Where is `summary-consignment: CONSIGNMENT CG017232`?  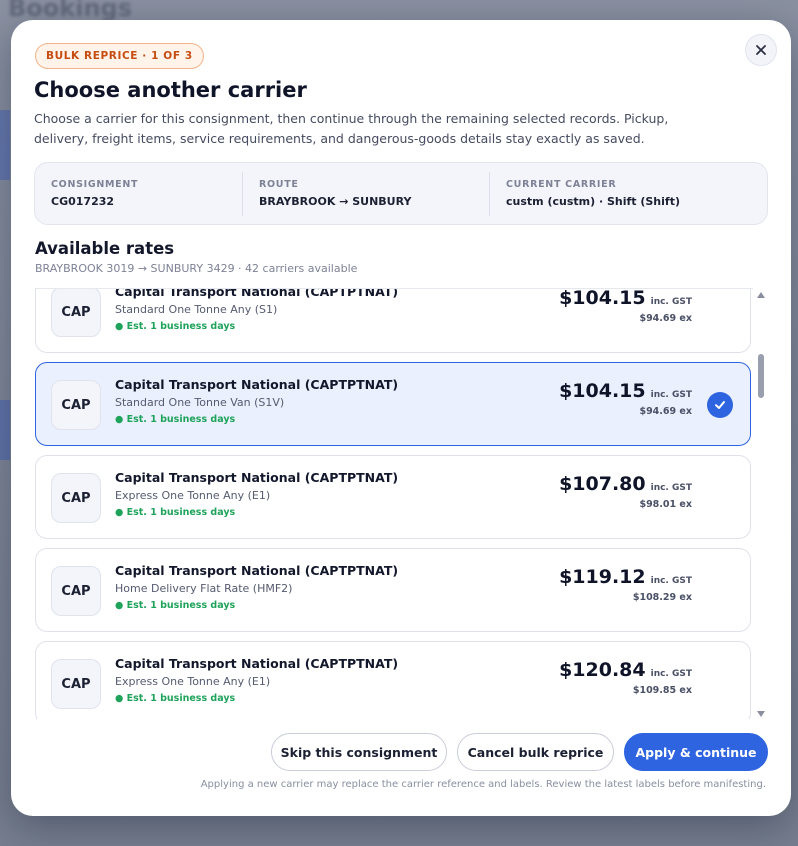
summary-consignment: CONSIGNMENT CG017232 is located at coordinates (138, 194).